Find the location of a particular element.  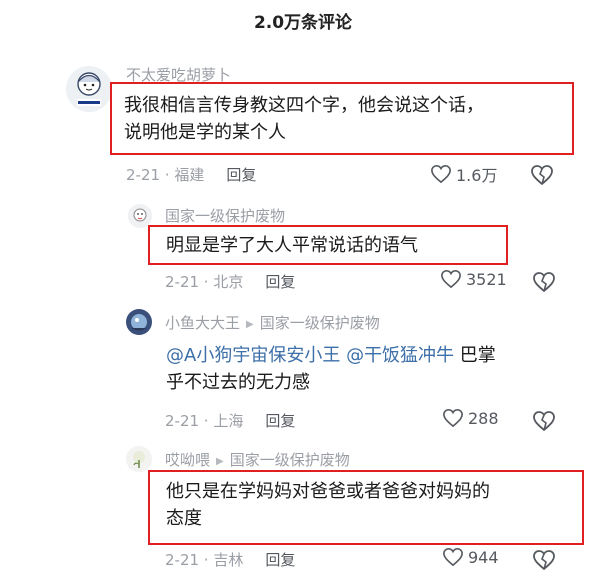

like-button: 3521 is located at coordinates (473, 279).